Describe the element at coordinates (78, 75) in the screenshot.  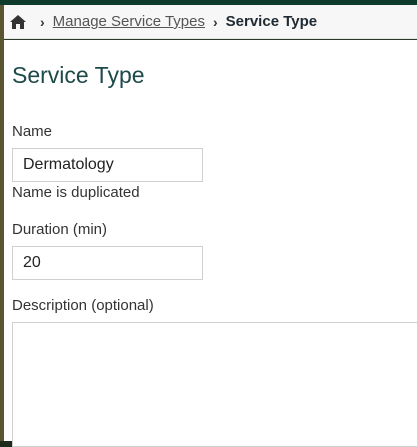
I see `page-title: Service Type` at that location.